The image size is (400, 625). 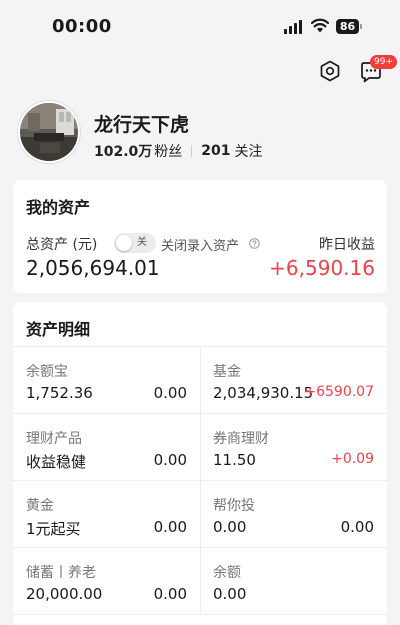 What do you see at coordinates (293, 514) in the screenshot?
I see `asset-cell-help-invest: 帮你投 0.00 0.00` at bounding box center [293, 514].